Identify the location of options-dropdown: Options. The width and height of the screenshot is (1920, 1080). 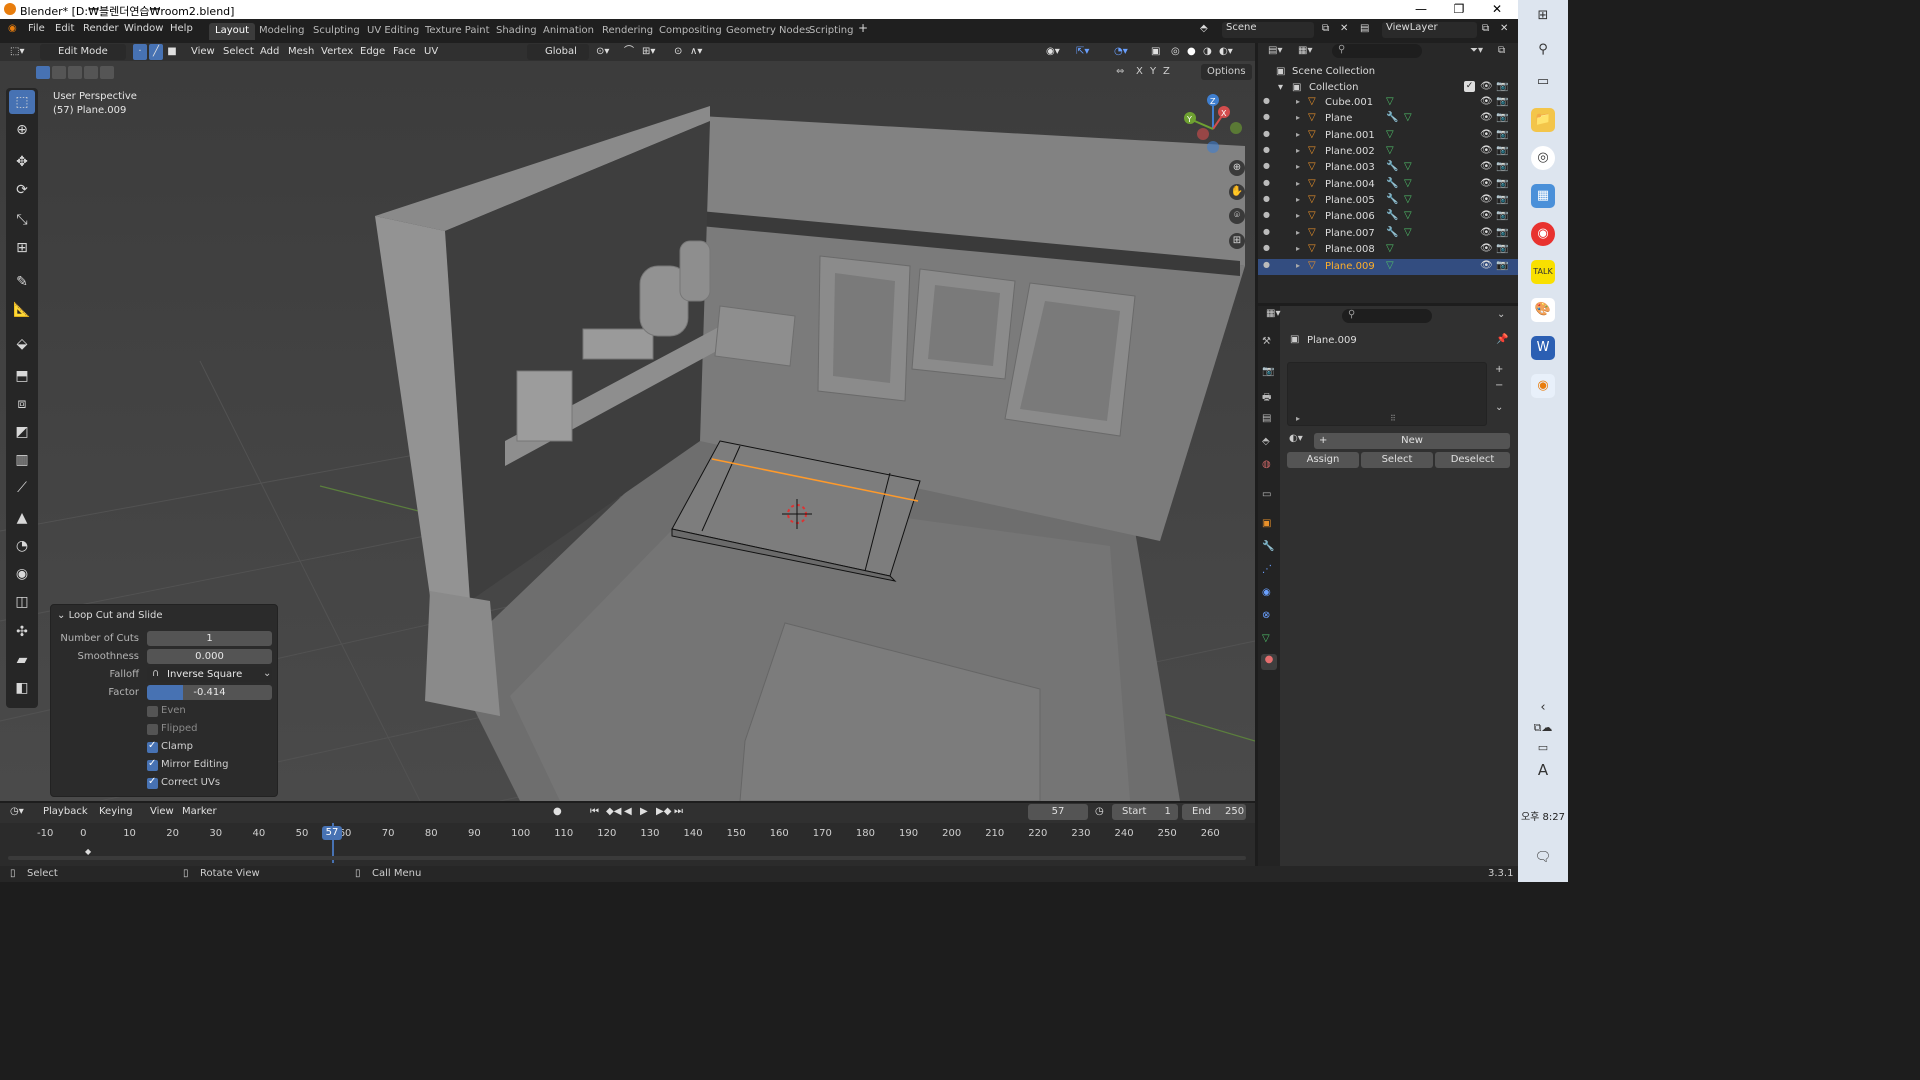
(1226, 72).